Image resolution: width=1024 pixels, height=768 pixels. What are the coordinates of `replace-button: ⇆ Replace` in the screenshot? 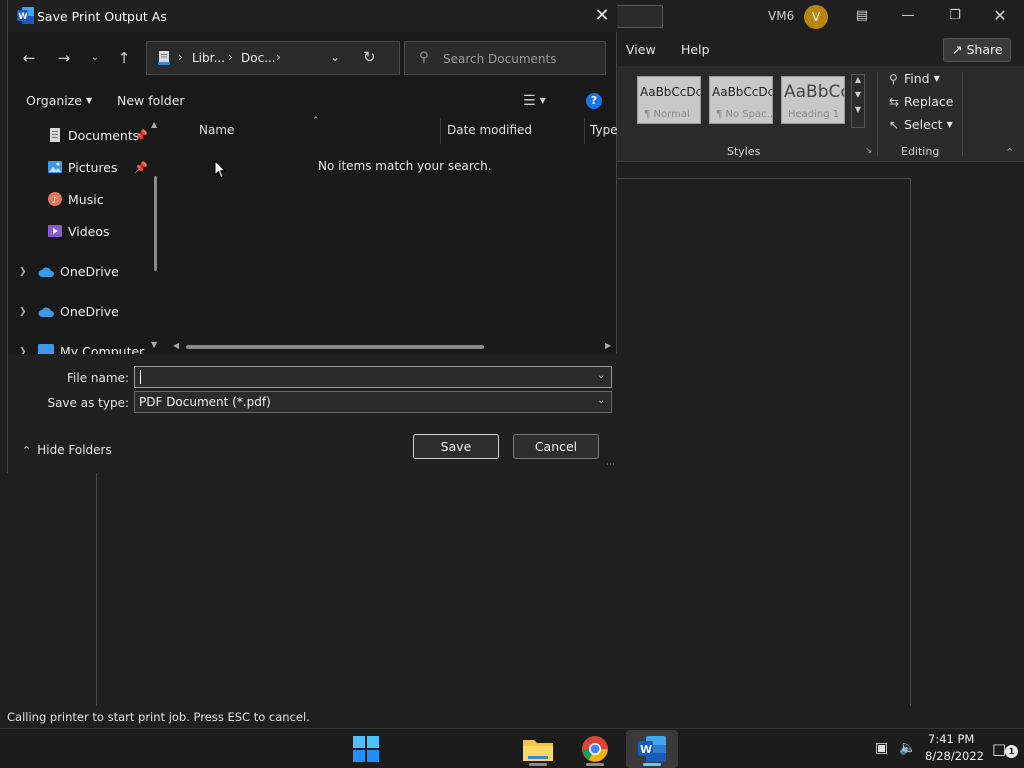 It's located at (921, 101).